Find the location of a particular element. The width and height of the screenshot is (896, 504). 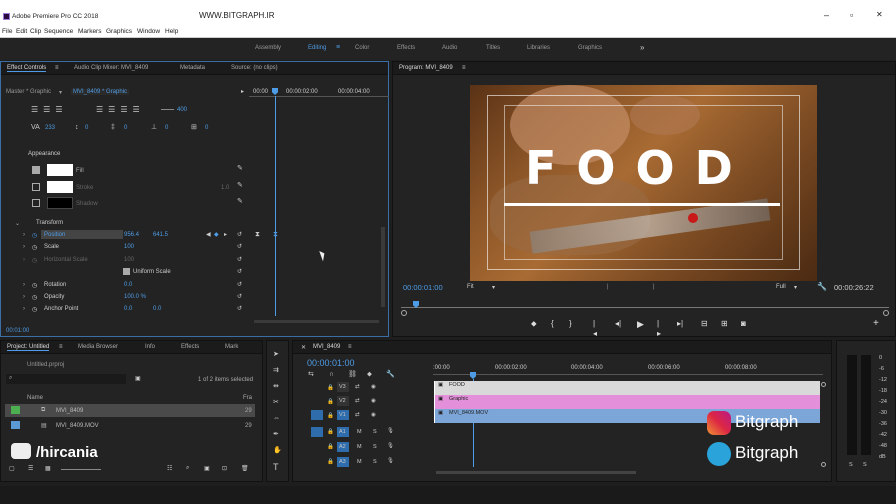

menu-file: File is located at coordinates (7, 31).